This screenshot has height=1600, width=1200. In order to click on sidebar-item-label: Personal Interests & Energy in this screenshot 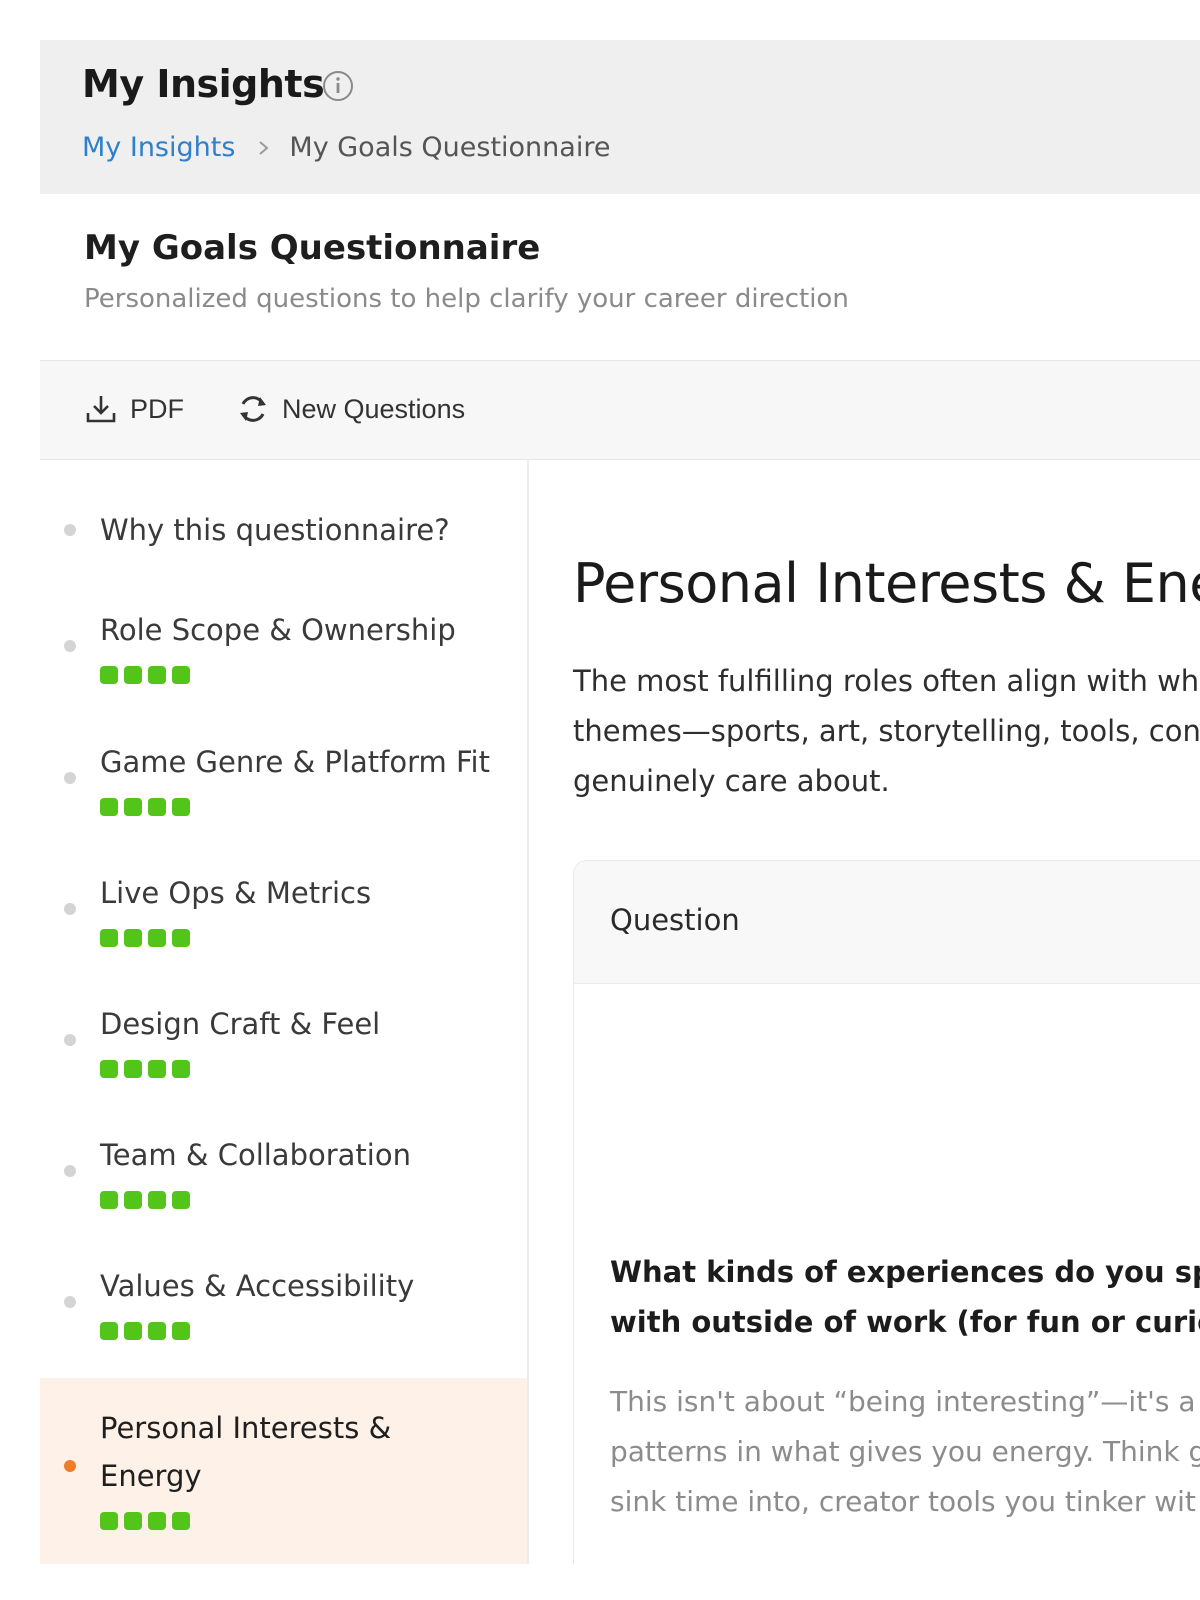, I will do `click(246, 1452)`.